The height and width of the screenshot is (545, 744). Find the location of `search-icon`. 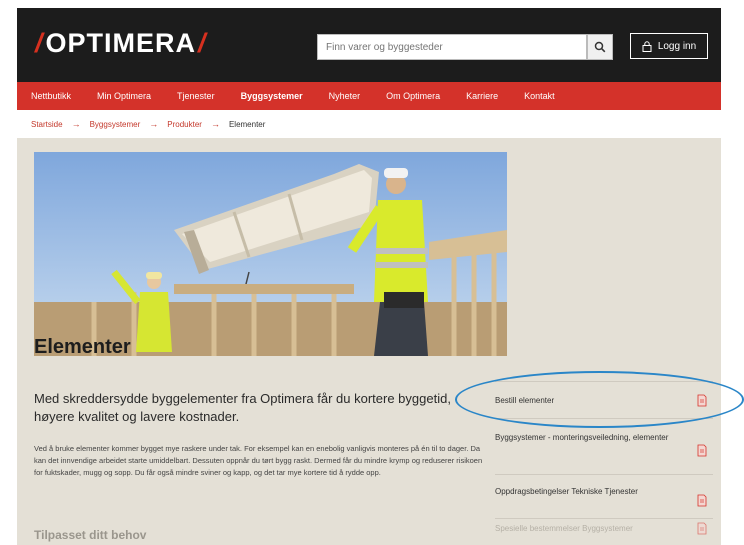

search-icon is located at coordinates (600, 47).